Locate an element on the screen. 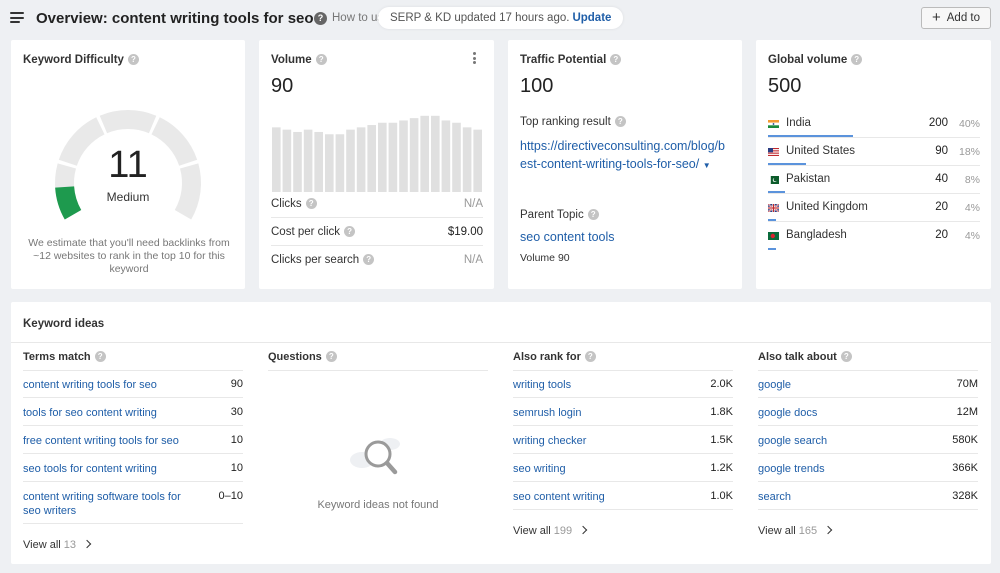 The width and height of the screenshot is (1000, 573). clicks-label: Clicks? is located at coordinates (294, 203).